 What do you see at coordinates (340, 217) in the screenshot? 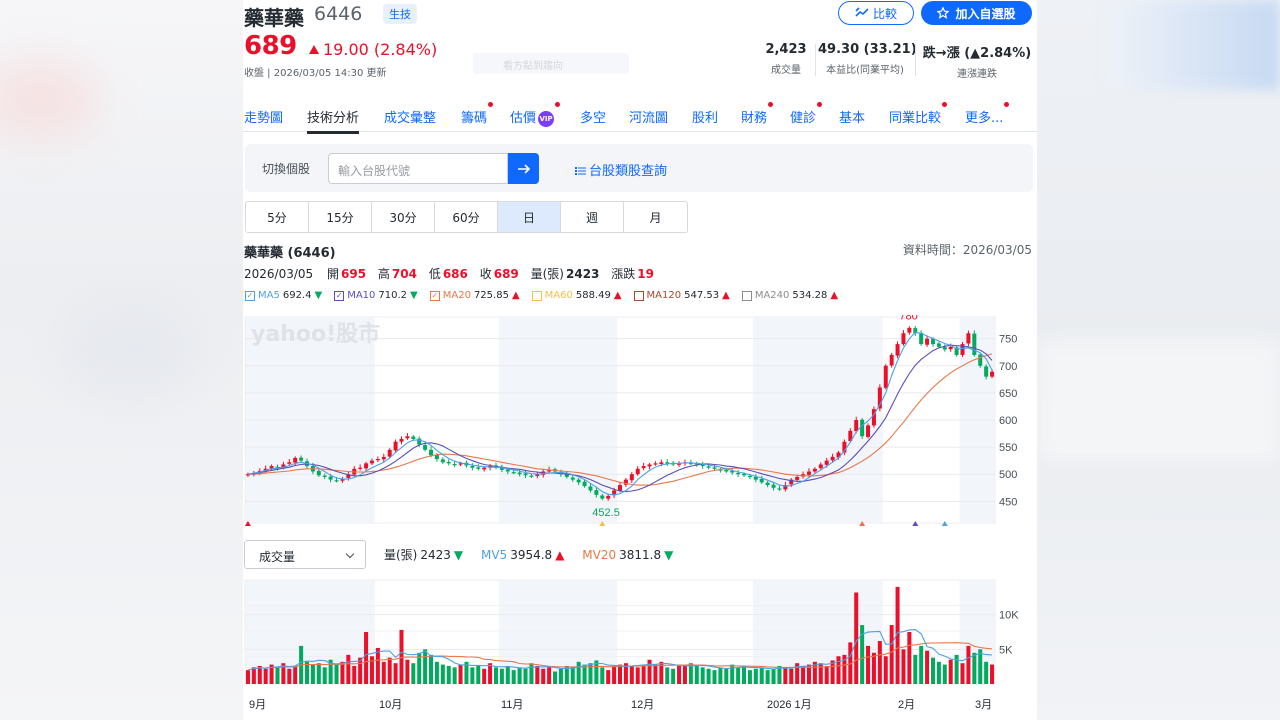
I see `period-15分: 15分` at bounding box center [340, 217].